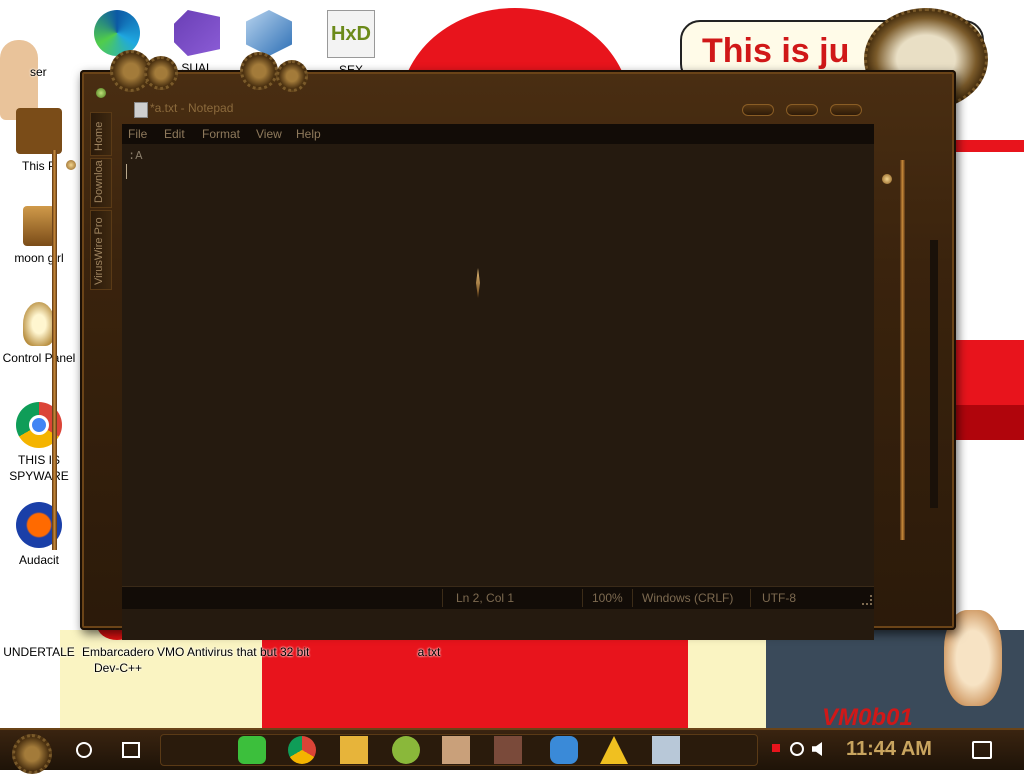  I want to click on visual-studio-icon, so click(197, 33).